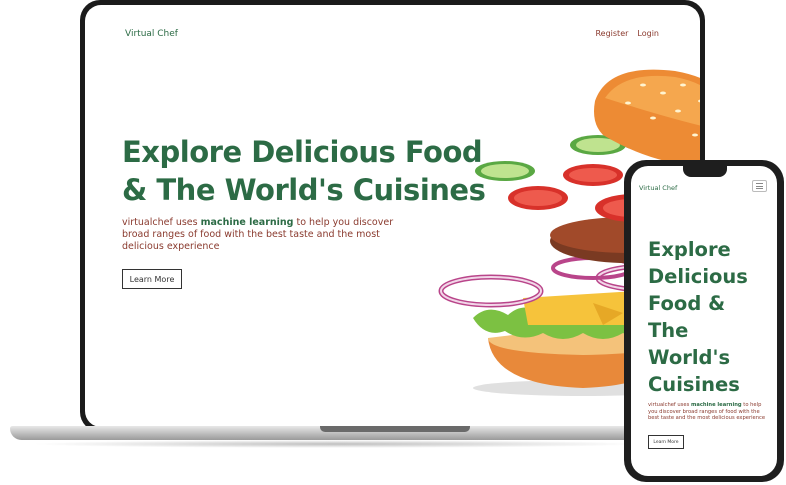 This screenshot has width=786, height=485. What do you see at coordinates (705, 171) in the screenshot?
I see `phone-notch` at bounding box center [705, 171].